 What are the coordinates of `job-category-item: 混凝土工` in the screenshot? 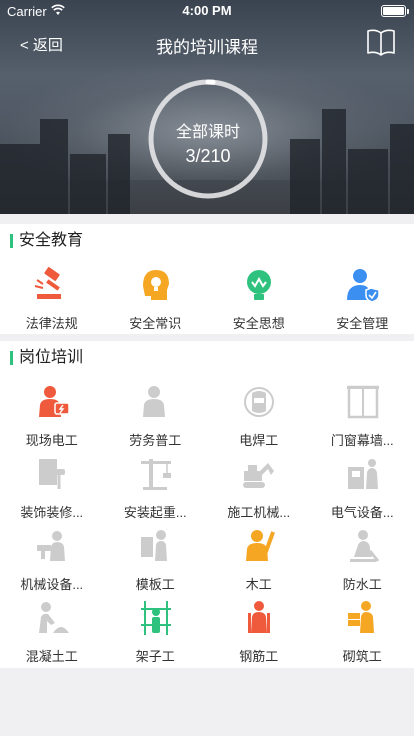 It's located at (52, 635).